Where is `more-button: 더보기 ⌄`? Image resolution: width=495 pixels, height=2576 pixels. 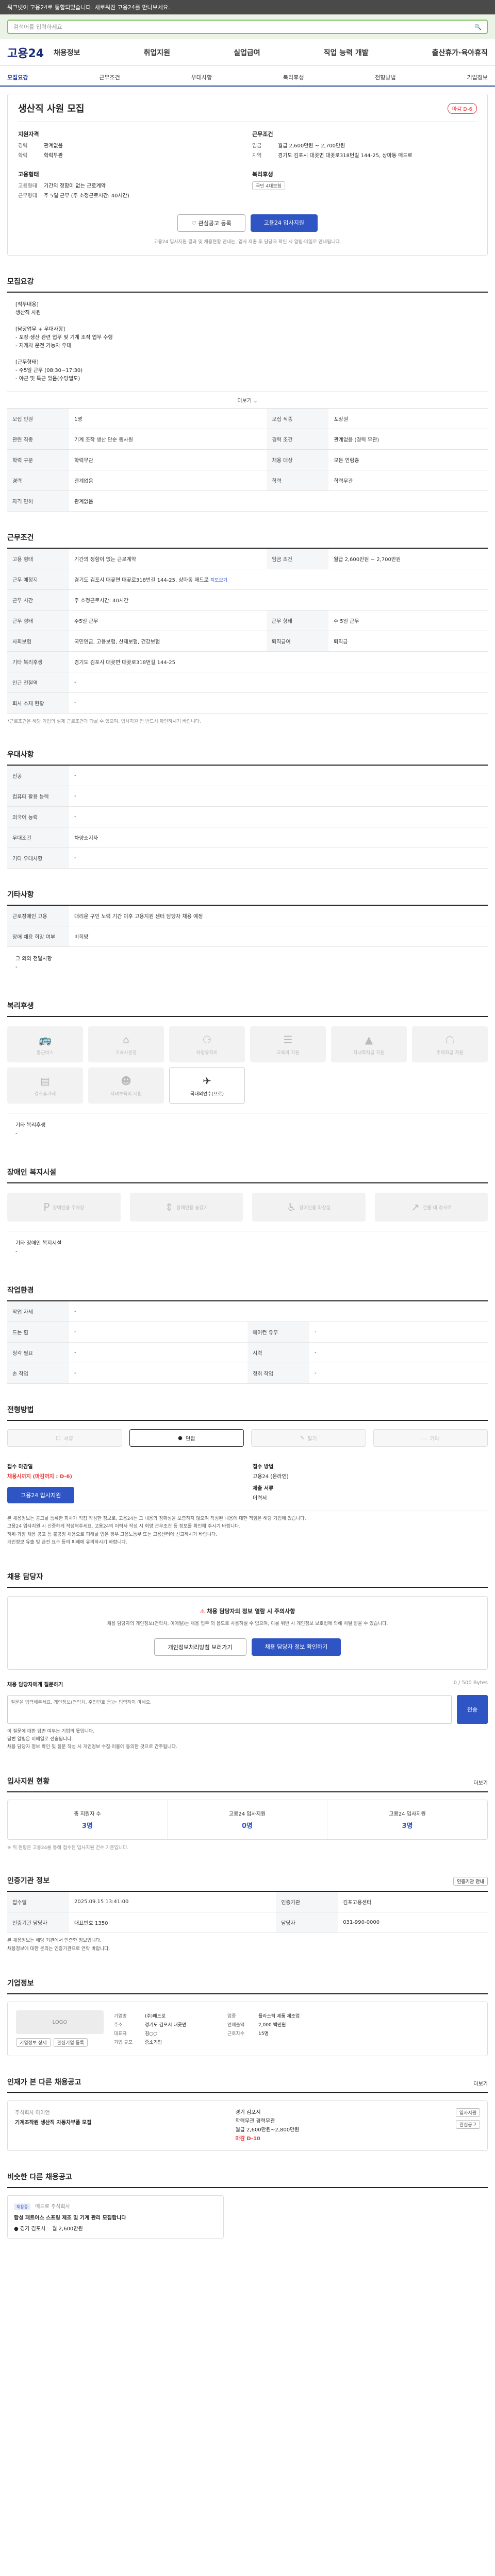
more-button: 더보기 ⌄ is located at coordinates (247, 400).